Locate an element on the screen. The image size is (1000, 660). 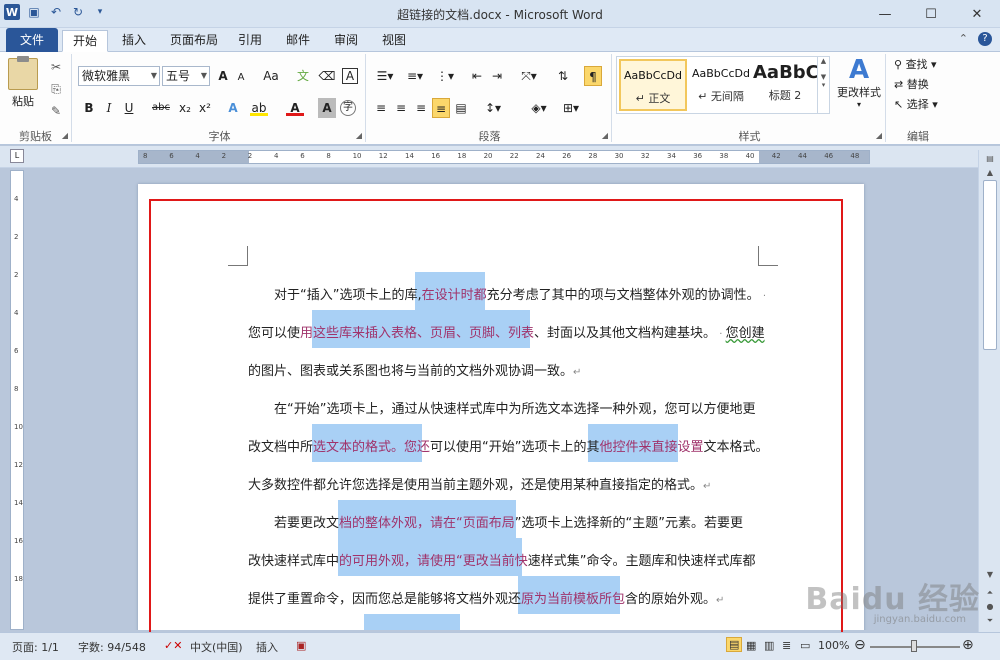
strikethrough-button: abc is located at coordinates (161, 108).